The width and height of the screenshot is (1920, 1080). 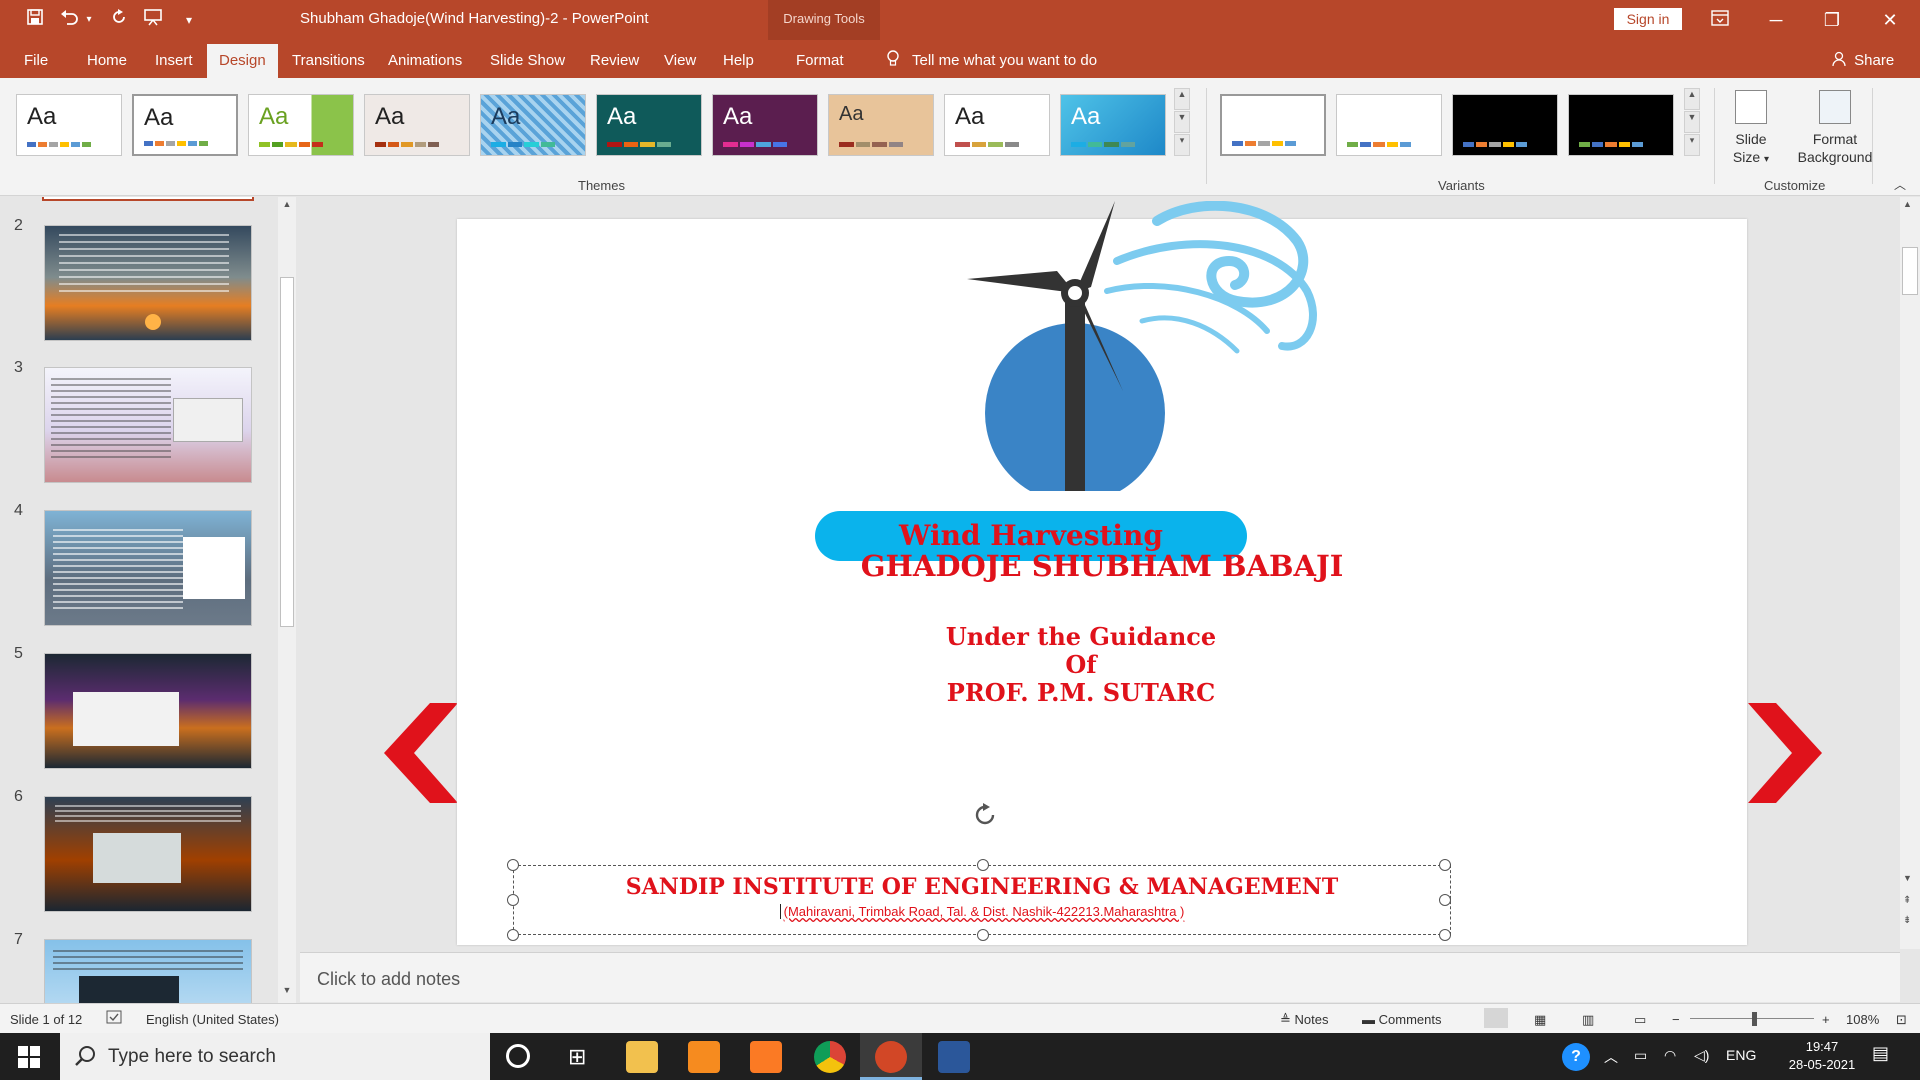 What do you see at coordinates (1890, 20) in the screenshot?
I see `close-icon: ✕` at bounding box center [1890, 20].